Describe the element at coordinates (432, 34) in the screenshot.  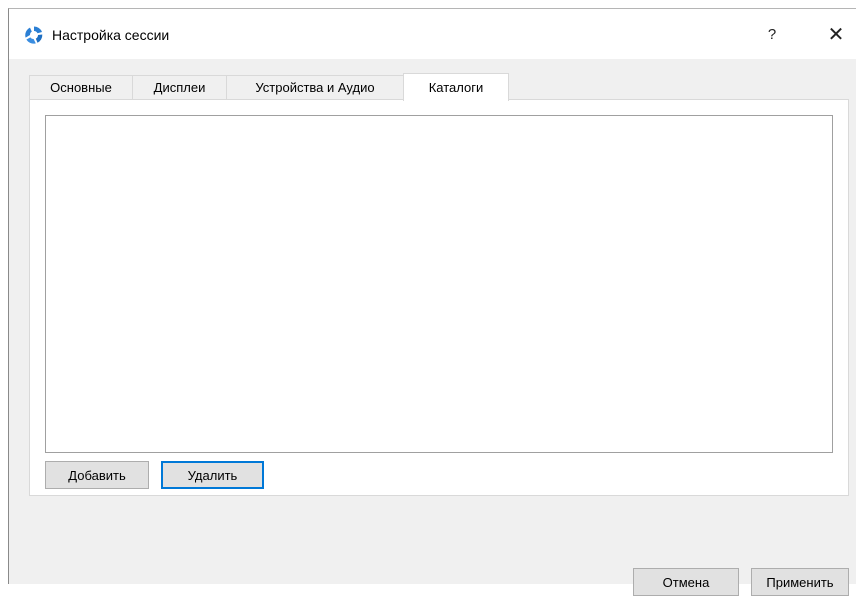
I see `title-bar: Настройка сессии ? ✕` at that location.